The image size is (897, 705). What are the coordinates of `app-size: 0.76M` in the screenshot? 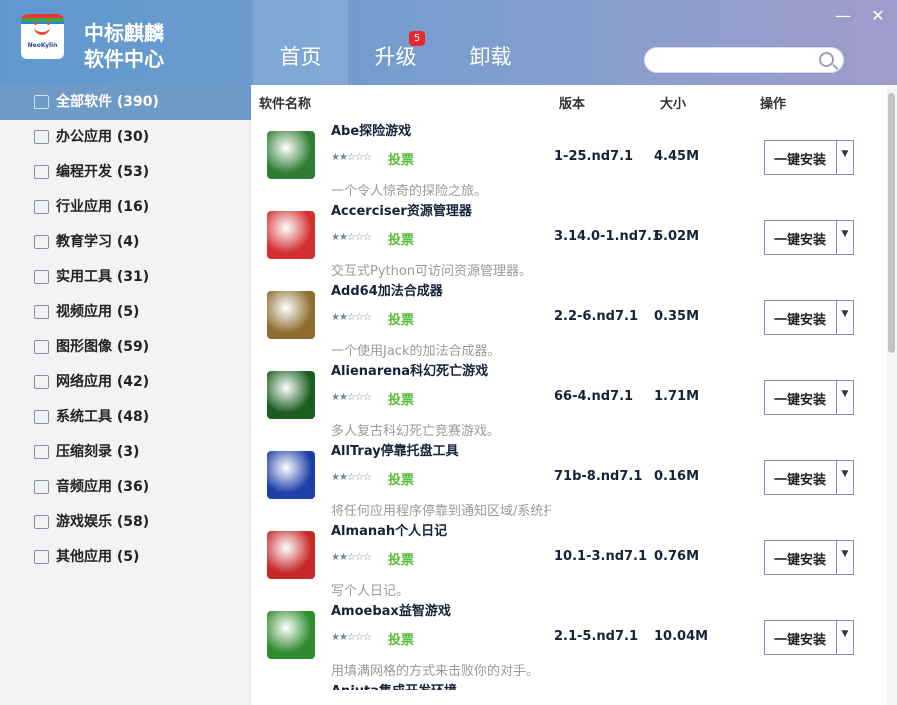 It's located at (677, 556).